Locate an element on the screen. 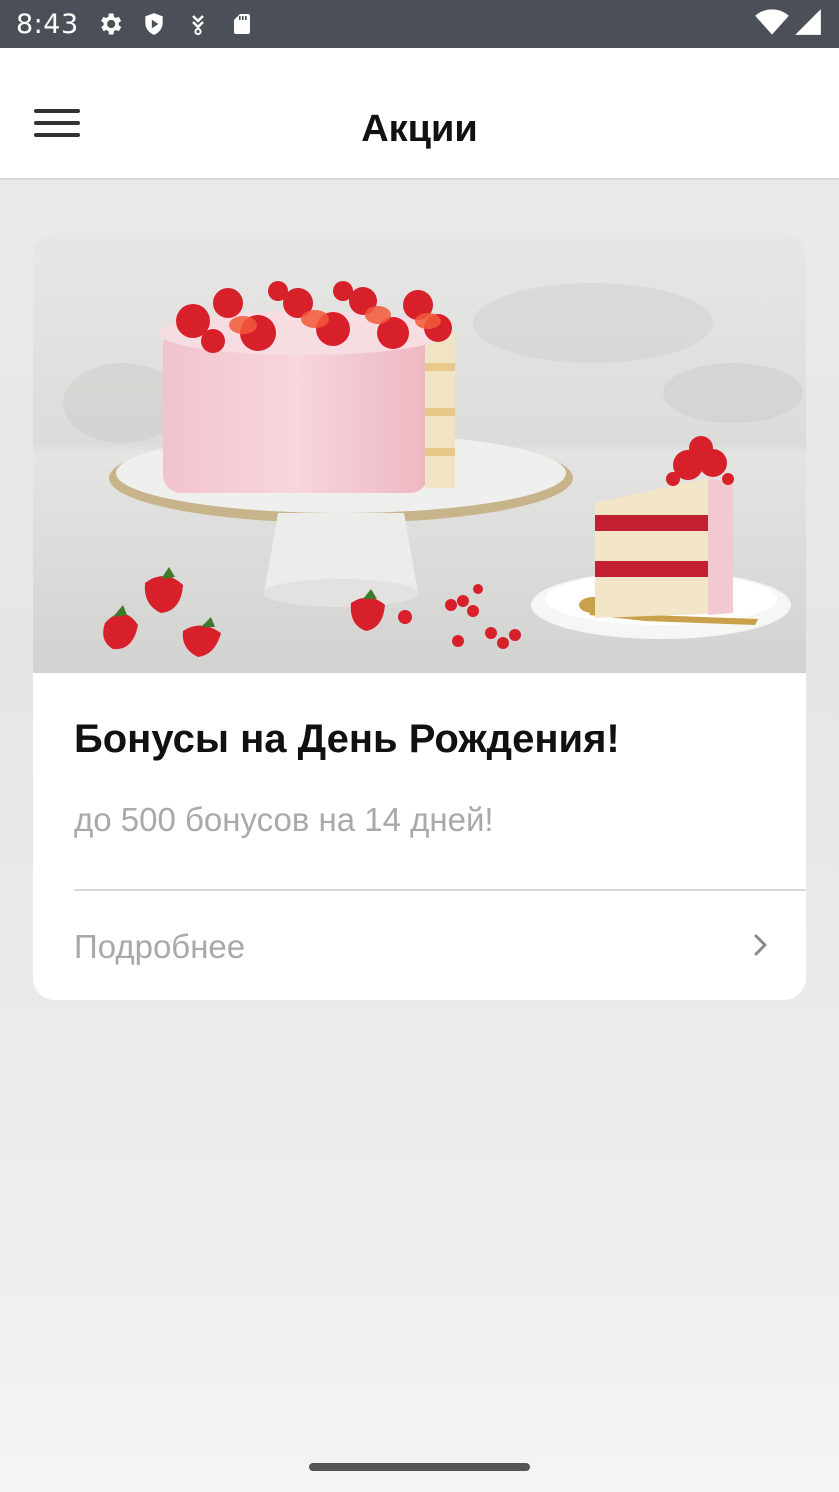  settings-icon is located at coordinates (110, 24).